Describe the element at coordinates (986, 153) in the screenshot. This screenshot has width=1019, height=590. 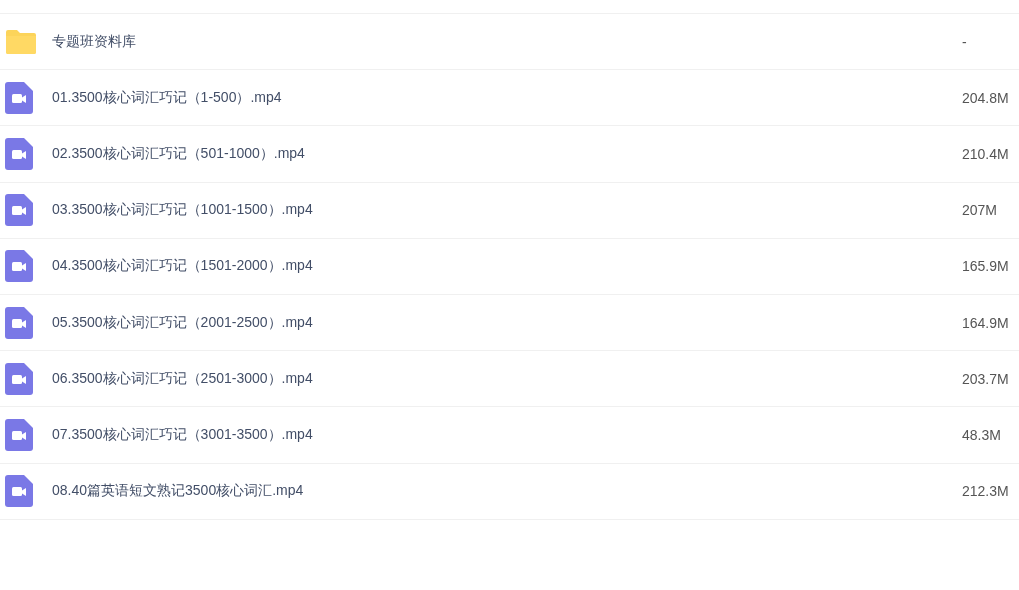
I see `file-size: 210.4M` at that location.